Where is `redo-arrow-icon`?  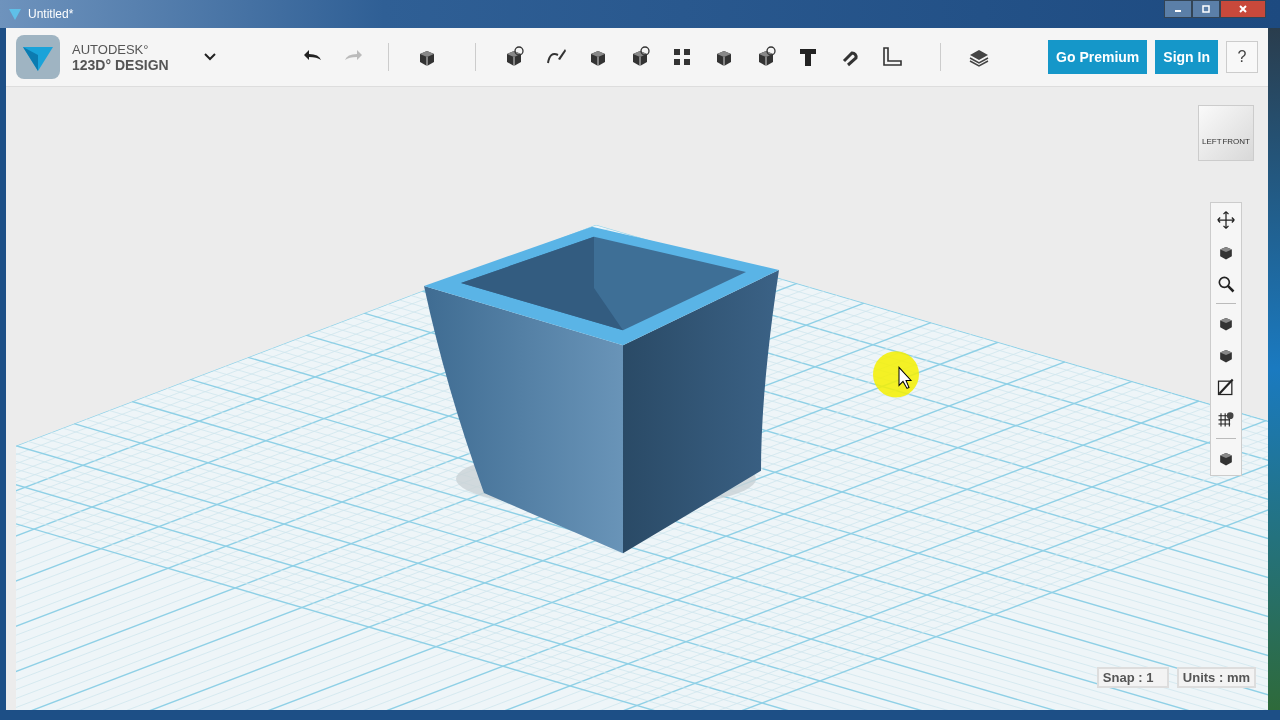
redo-arrow-icon is located at coordinates (353, 55).